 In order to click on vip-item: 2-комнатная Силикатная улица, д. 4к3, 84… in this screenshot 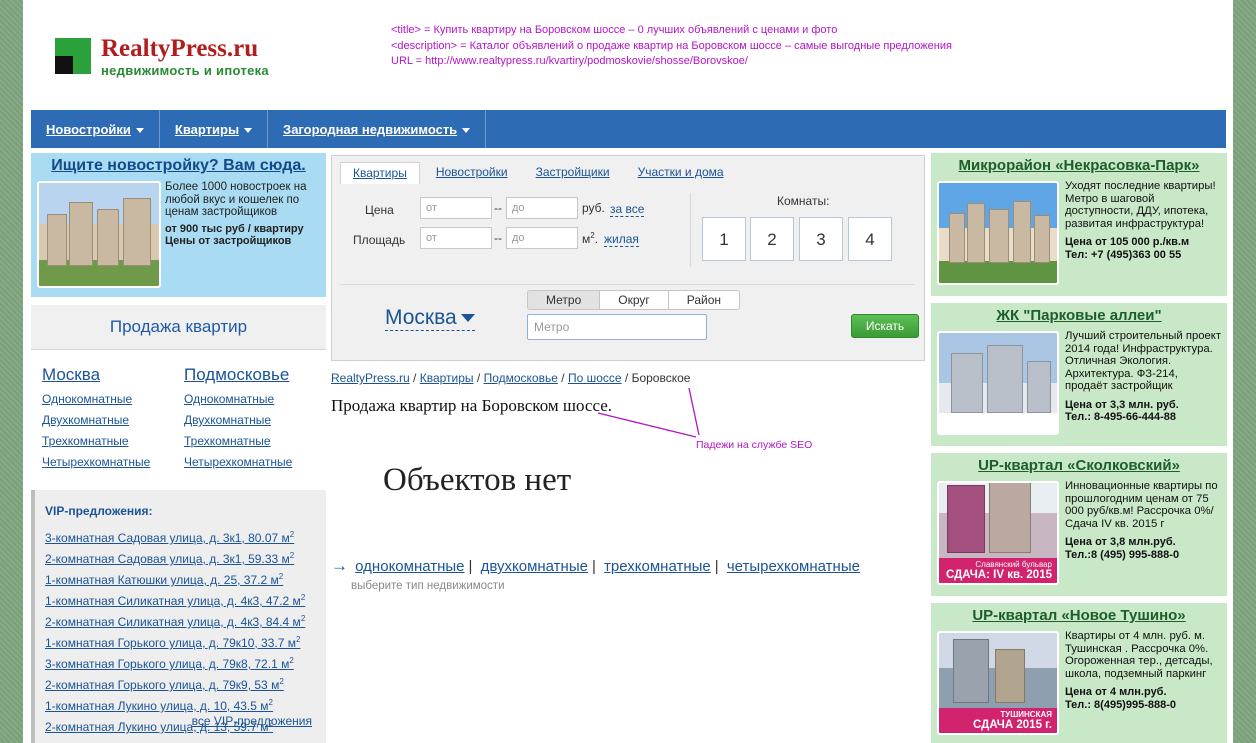, I will do `click(185, 620)`.